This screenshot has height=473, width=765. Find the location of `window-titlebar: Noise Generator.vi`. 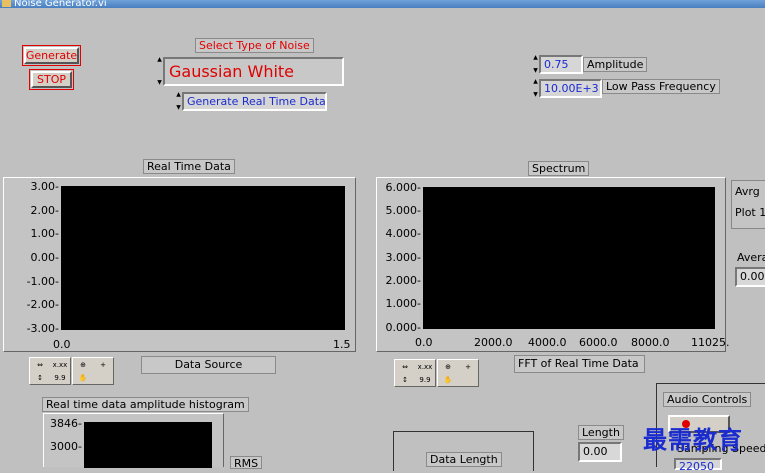

window-titlebar: Noise Generator.vi is located at coordinates (382, 4).